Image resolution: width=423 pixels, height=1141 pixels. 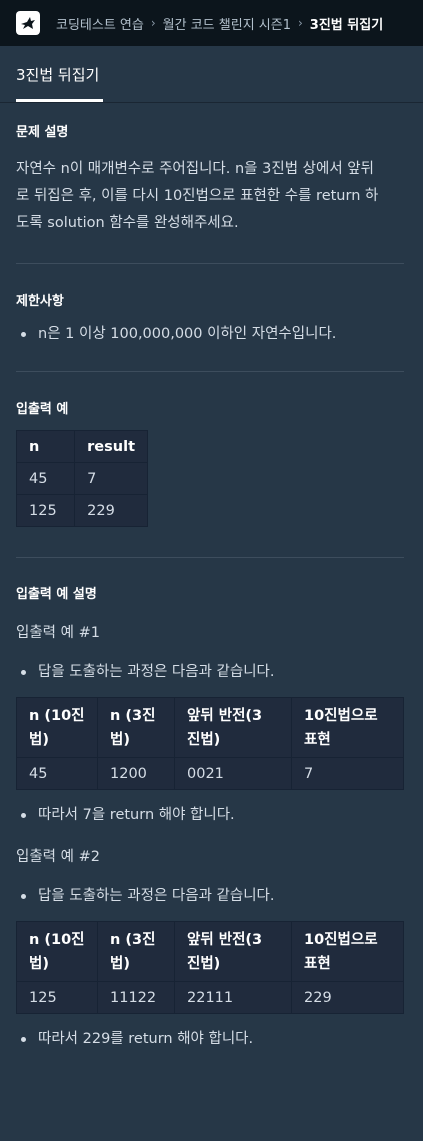 I want to click on example-2-outro: 따라서 229를 return 해야 합니다., so click(x=137, y=1039).